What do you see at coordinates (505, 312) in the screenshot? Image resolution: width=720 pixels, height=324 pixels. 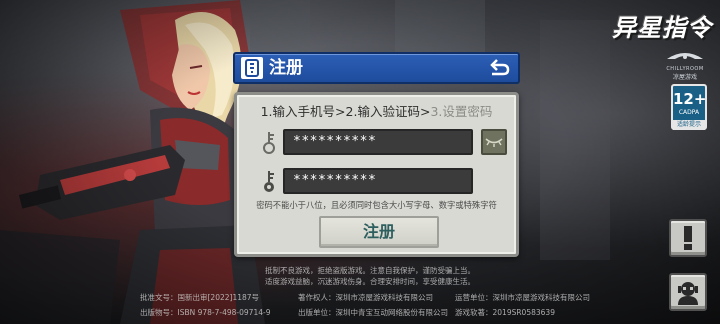 I see `software-registration: 游戏软著：2019SR0583639` at bounding box center [505, 312].